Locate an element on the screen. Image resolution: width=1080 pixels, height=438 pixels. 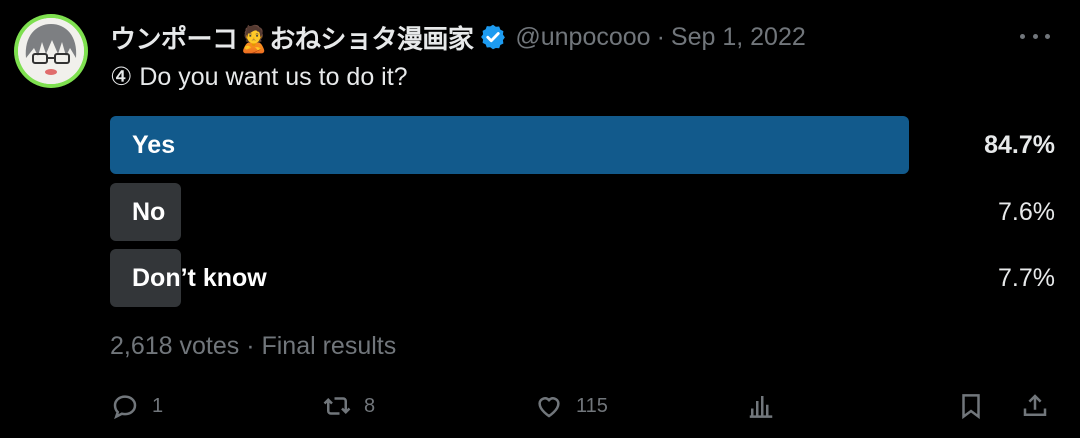
poll-option-yes: Yes 84.7% is located at coordinates (582, 145).